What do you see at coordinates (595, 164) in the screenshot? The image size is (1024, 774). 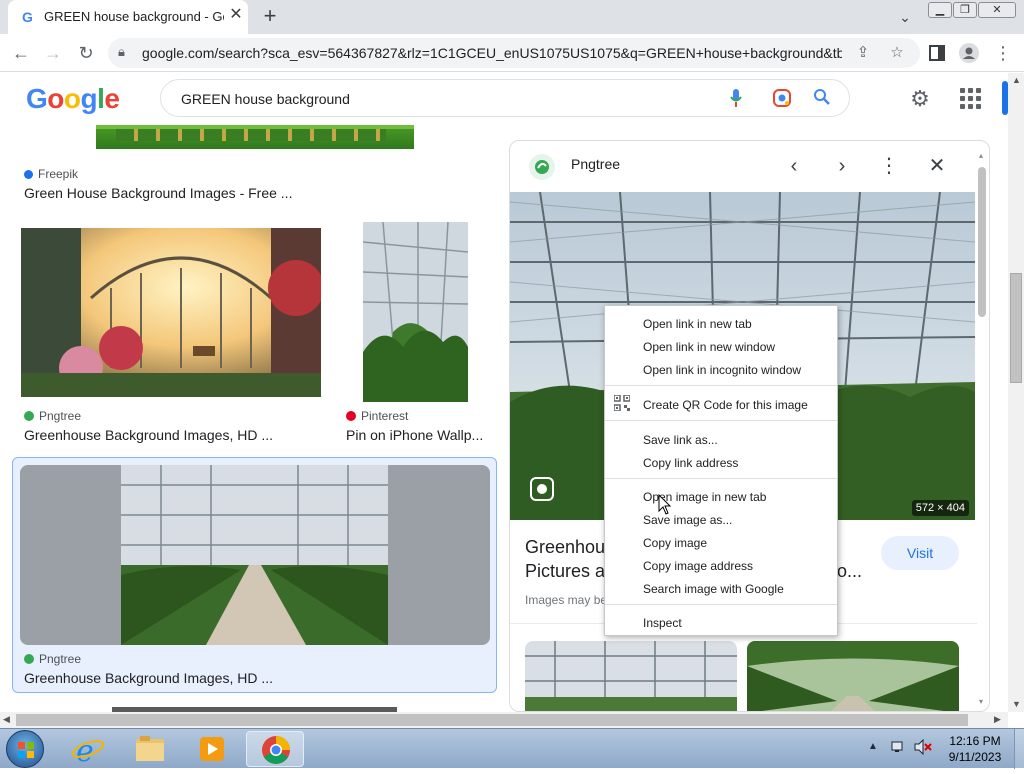 I see `panel-source-name: Pngtree` at bounding box center [595, 164].